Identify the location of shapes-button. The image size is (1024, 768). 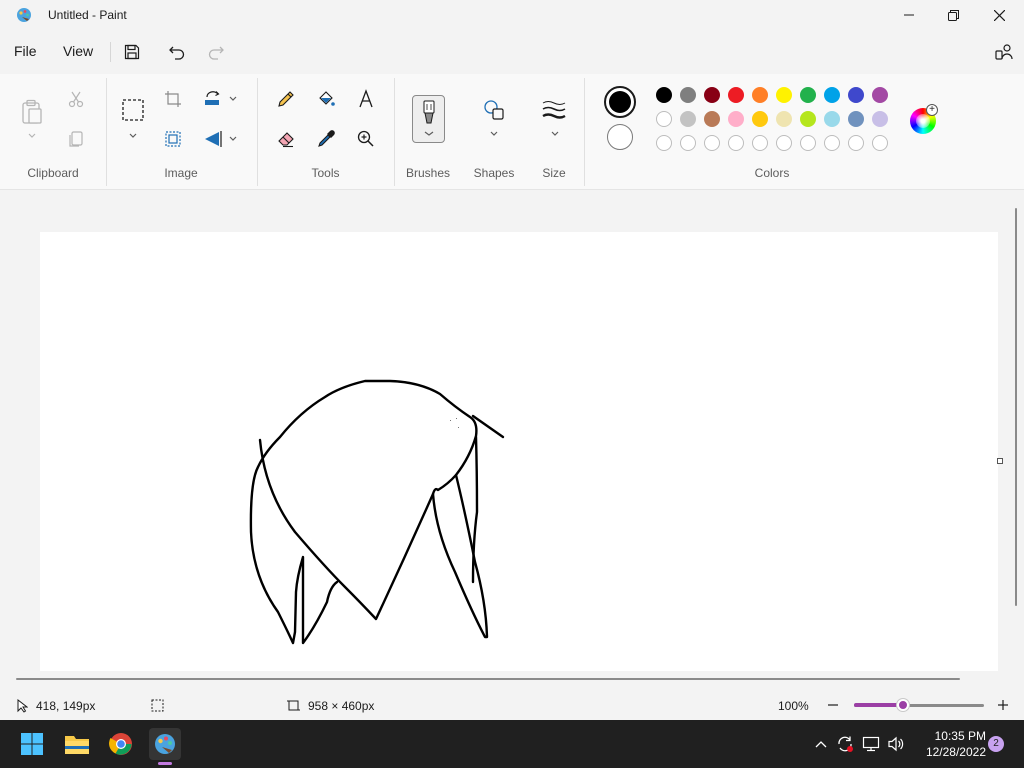
(494, 110).